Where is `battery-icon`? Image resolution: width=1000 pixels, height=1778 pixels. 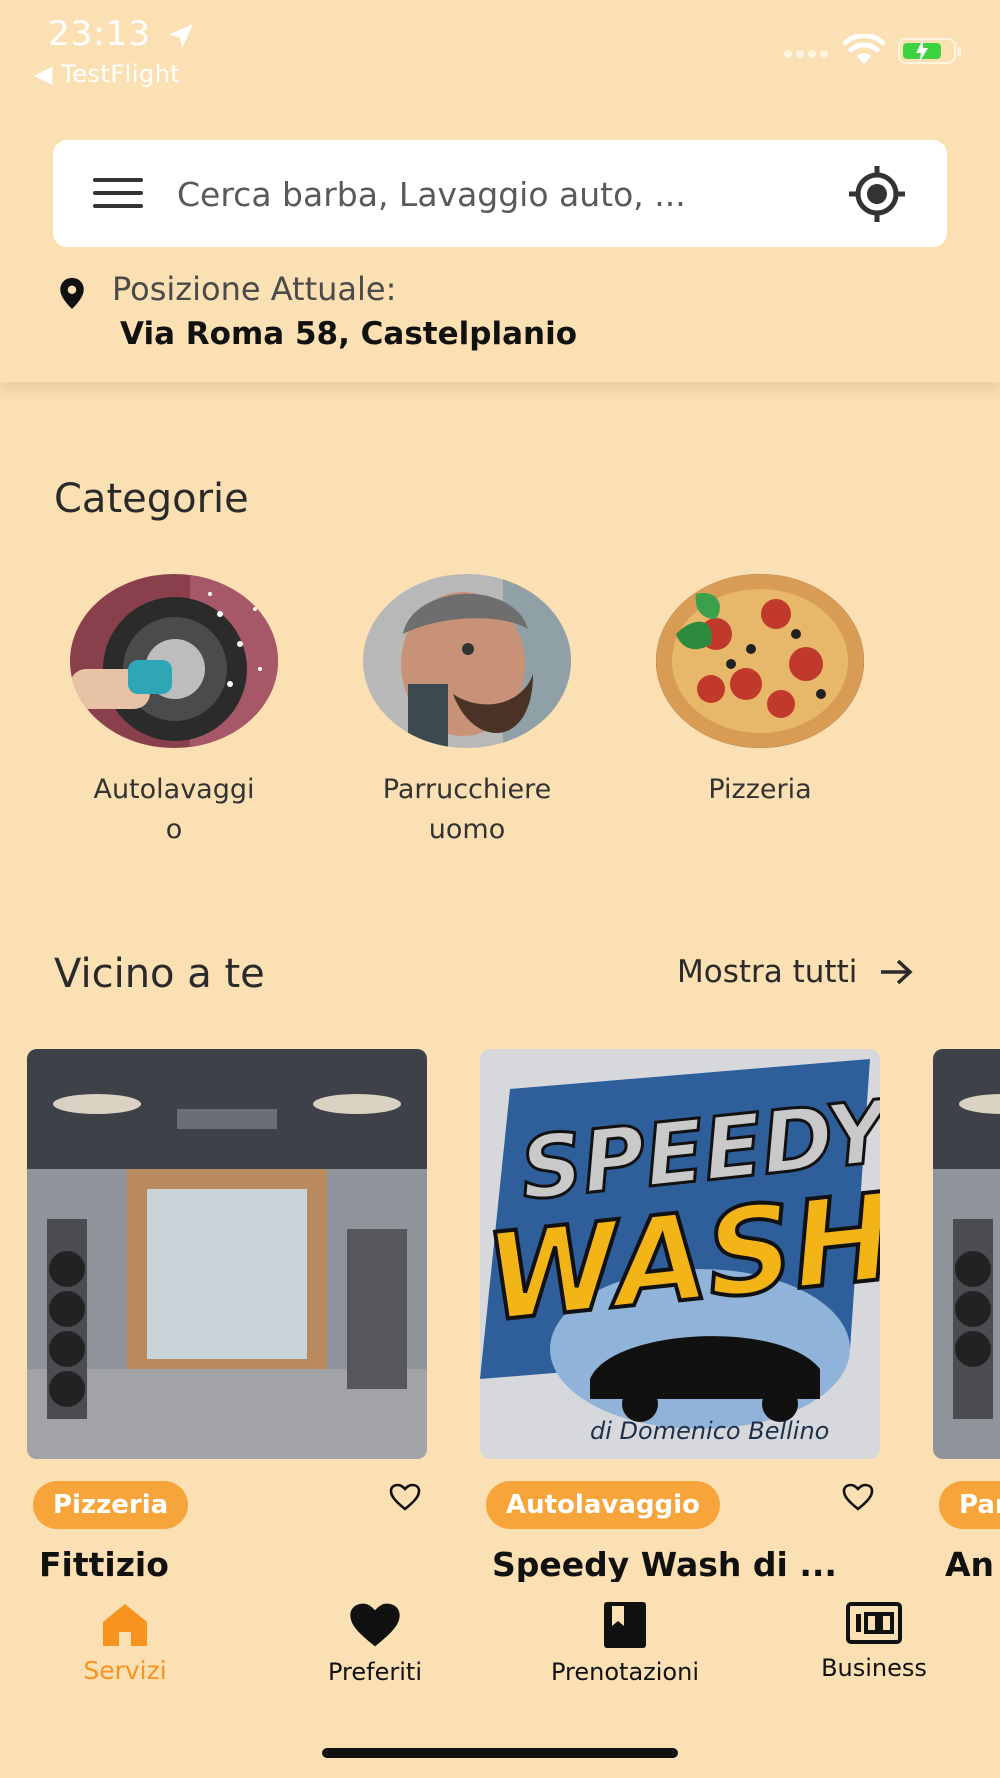 battery-icon is located at coordinates (929, 51).